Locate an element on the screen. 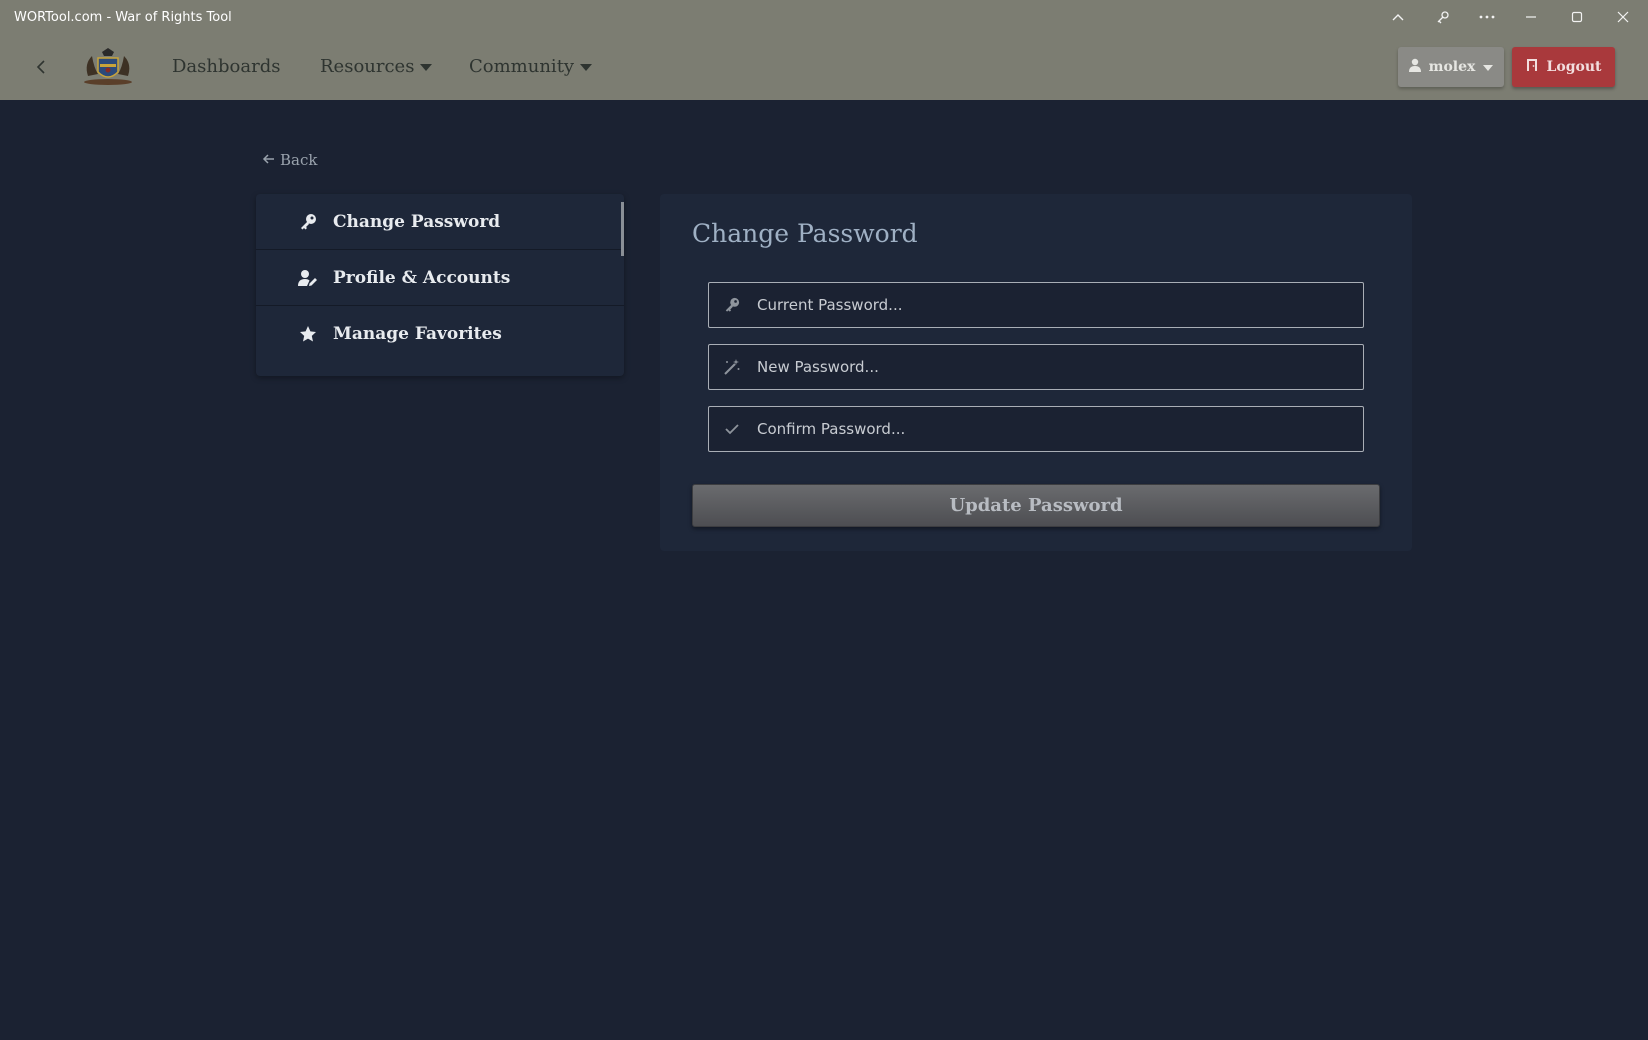  logout-button: Logout is located at coordinates (1563, 67).